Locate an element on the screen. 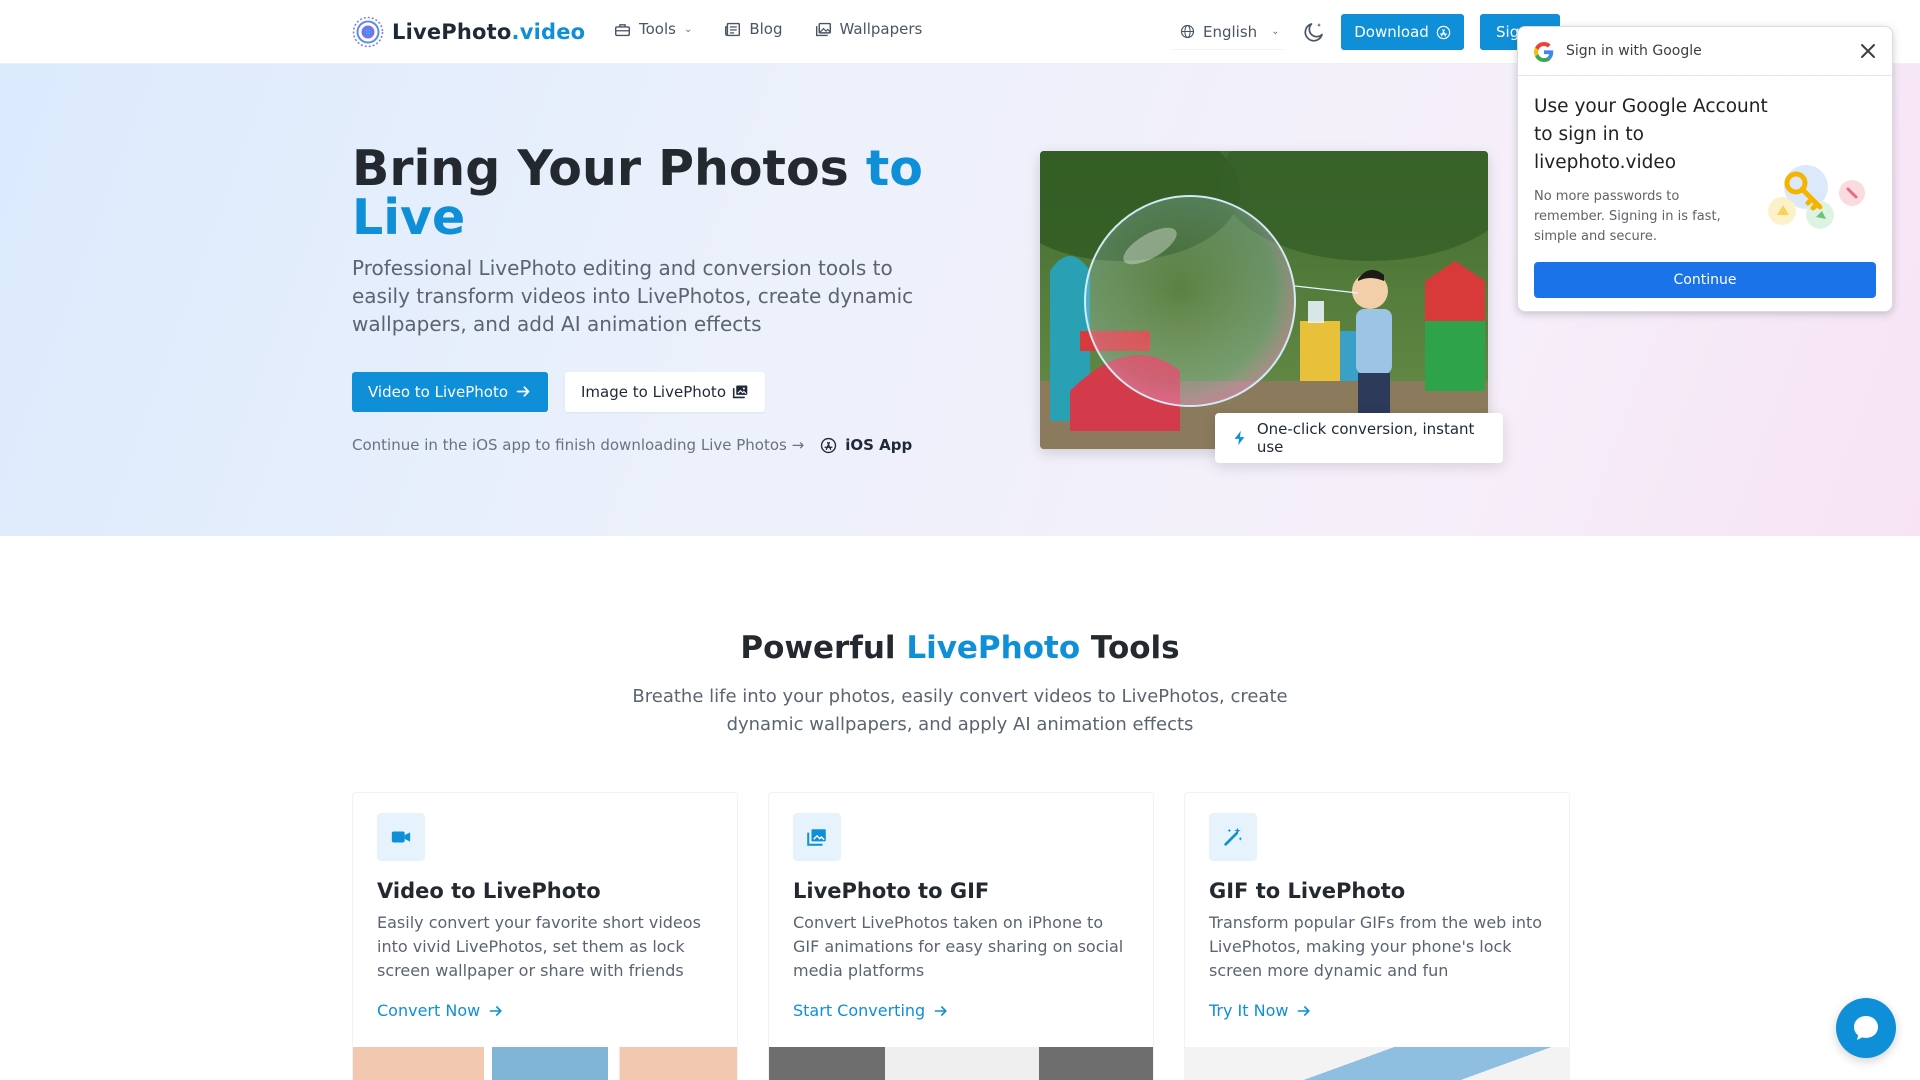 The width and height of the screenshot is (1920, 1080). google-popup-header: Sign in with Google is located at coordinates (1705, 51).